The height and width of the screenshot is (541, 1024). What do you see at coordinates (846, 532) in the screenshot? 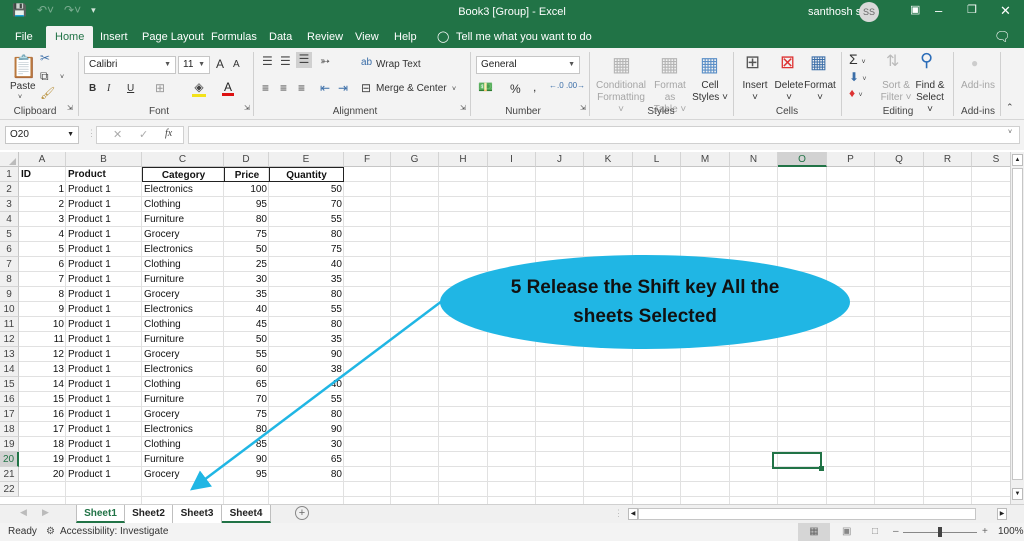
I see `page-layout-view-icon: ▣` at bounding box center [846, 532].